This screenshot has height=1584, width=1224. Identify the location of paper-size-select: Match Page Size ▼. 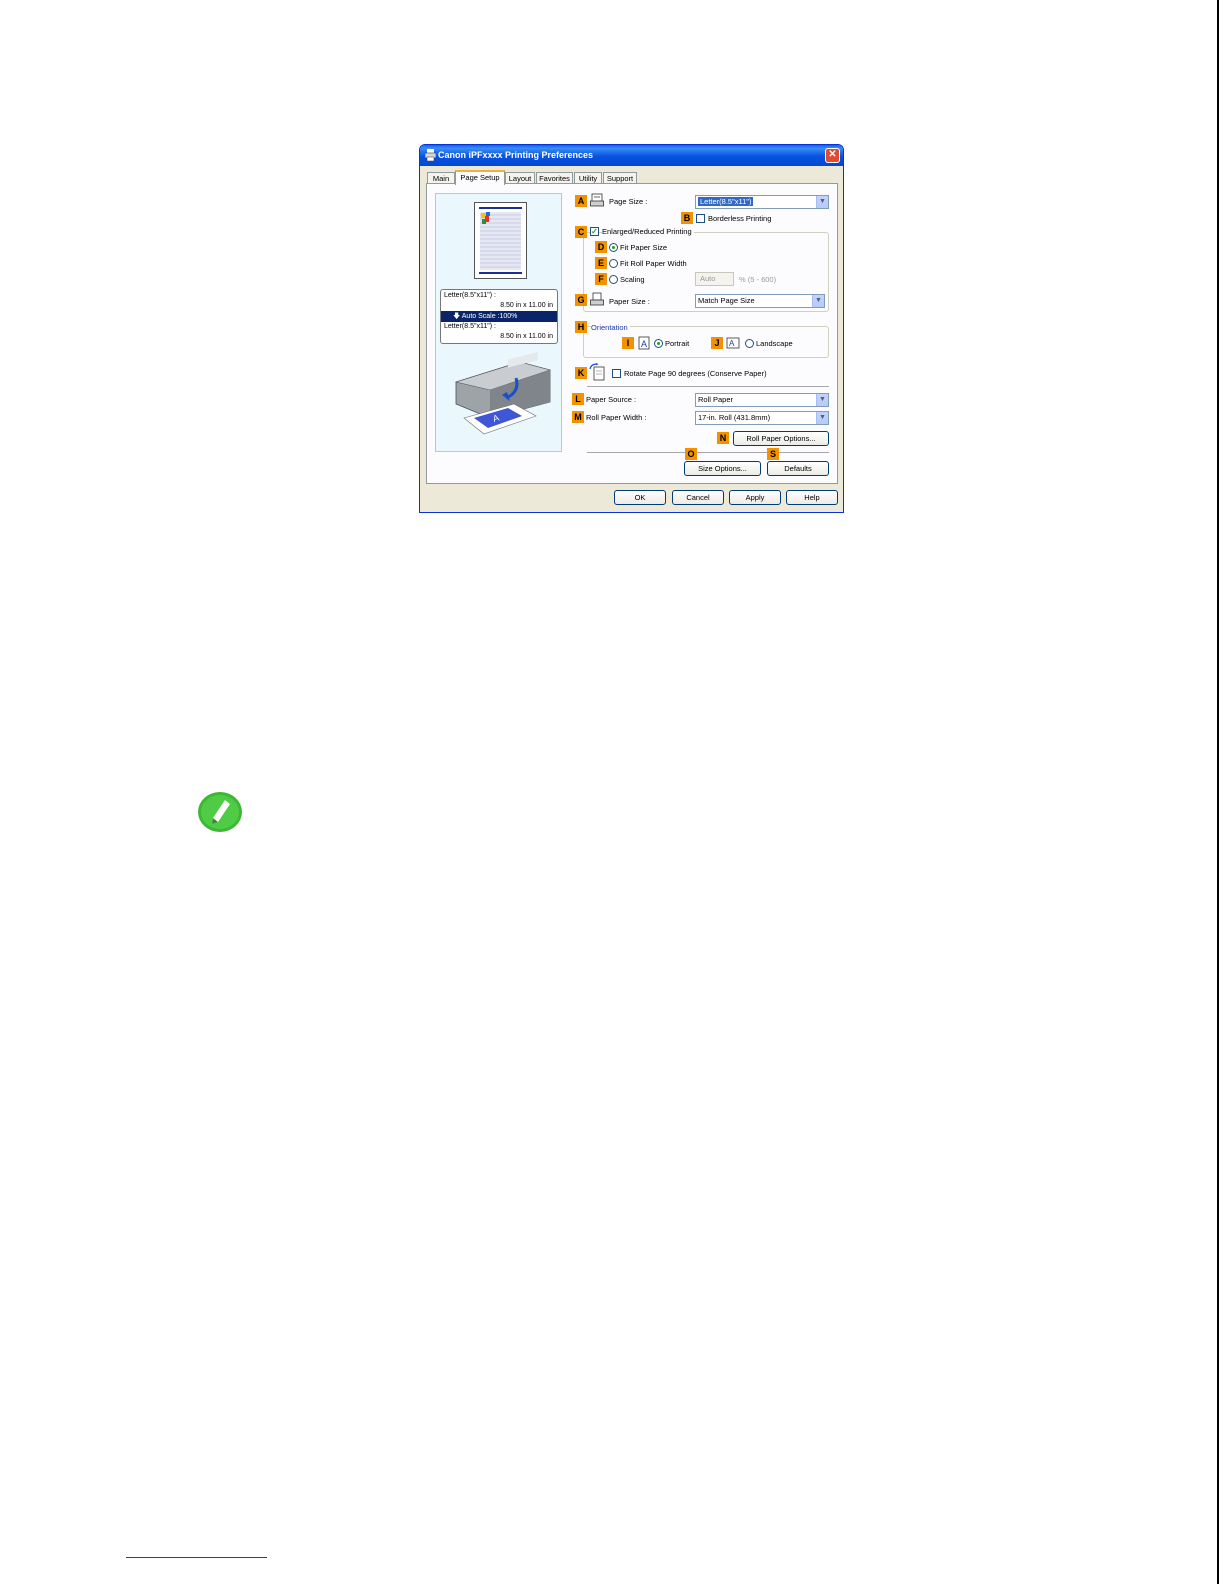
(760, 301).